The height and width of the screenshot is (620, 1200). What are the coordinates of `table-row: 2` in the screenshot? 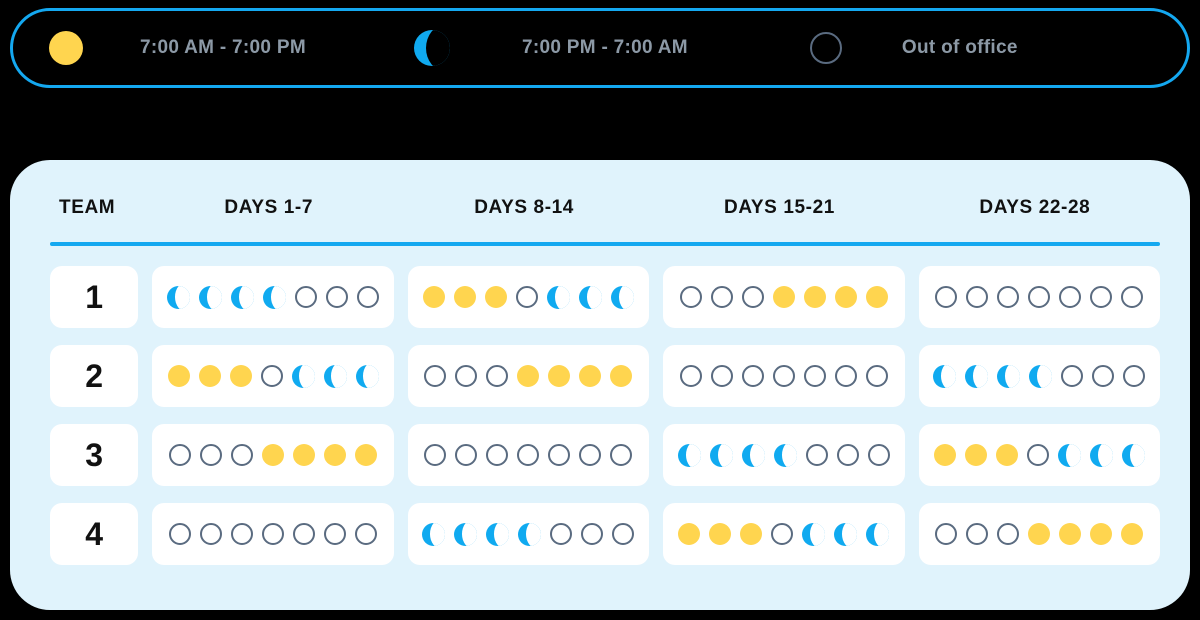 It's located at (605, 376).